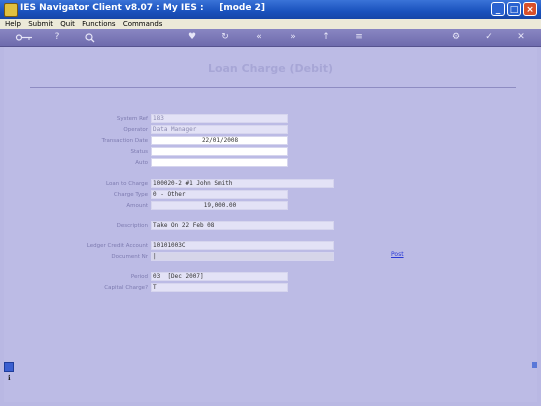 The width and height of the screenshot is (541, 406). What do you see at coordinates (90, 37) in the screenshot?
I see `search-icon` at bounding box center [90, 37].